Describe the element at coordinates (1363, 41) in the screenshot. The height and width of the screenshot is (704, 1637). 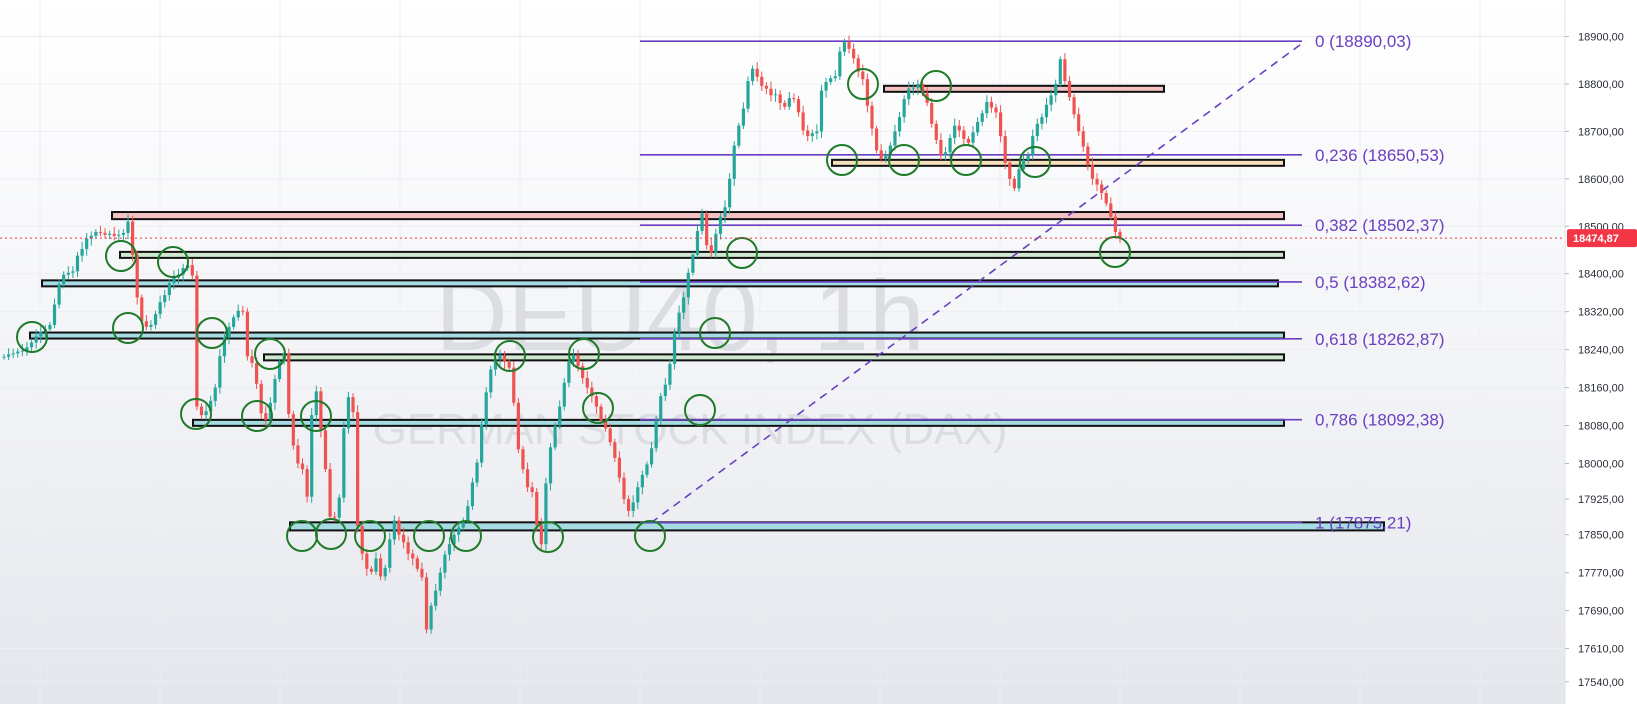
I see `fib-label-0: 0 (18890,03)` at that location.